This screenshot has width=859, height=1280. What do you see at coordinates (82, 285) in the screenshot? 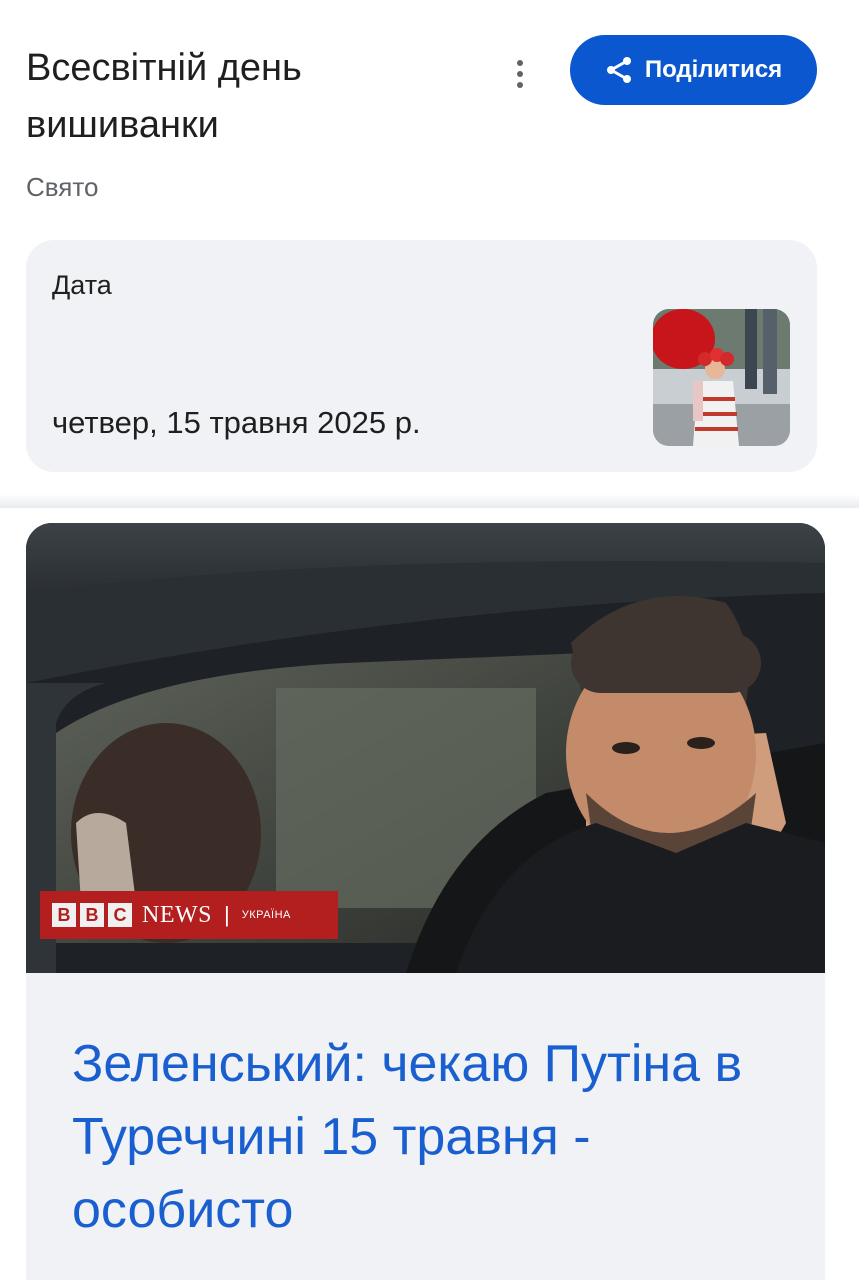
I see `date-label: Дата` at bounding box center [82, 285].